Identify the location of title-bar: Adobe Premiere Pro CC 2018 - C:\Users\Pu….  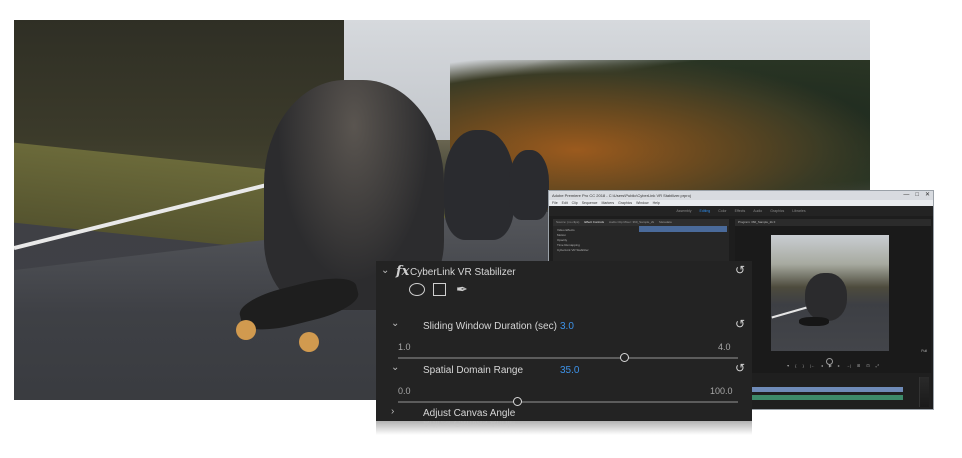
(741, 195).